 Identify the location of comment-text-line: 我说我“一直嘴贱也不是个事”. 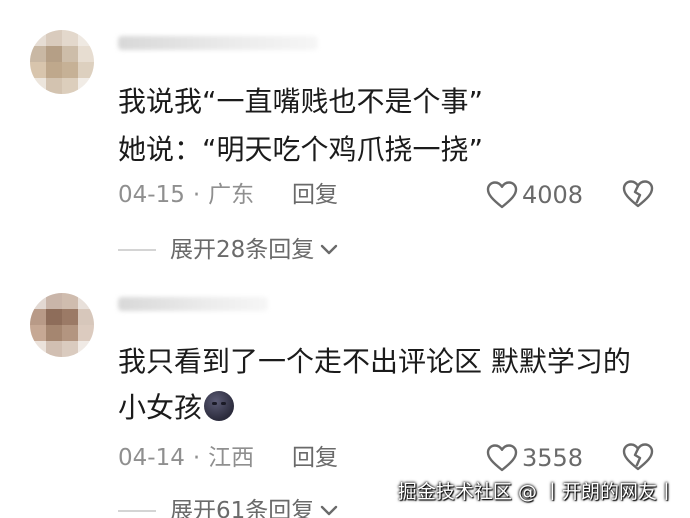
(301, 101).